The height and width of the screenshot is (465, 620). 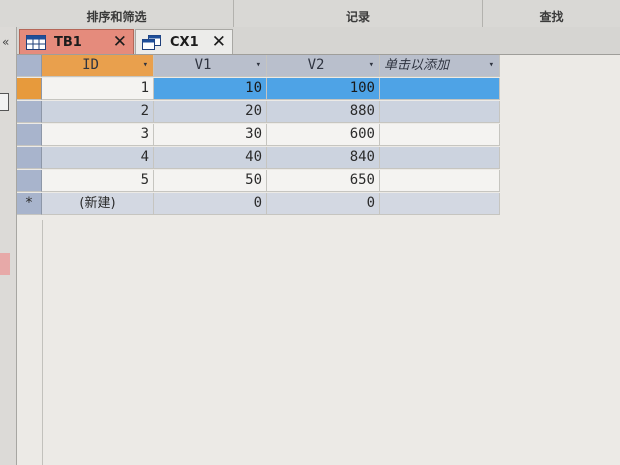 What do you see at coordinates (98, 204) in the screenshot?
I see `cell-id-new: (新建)` at bounding box center [98, 204].